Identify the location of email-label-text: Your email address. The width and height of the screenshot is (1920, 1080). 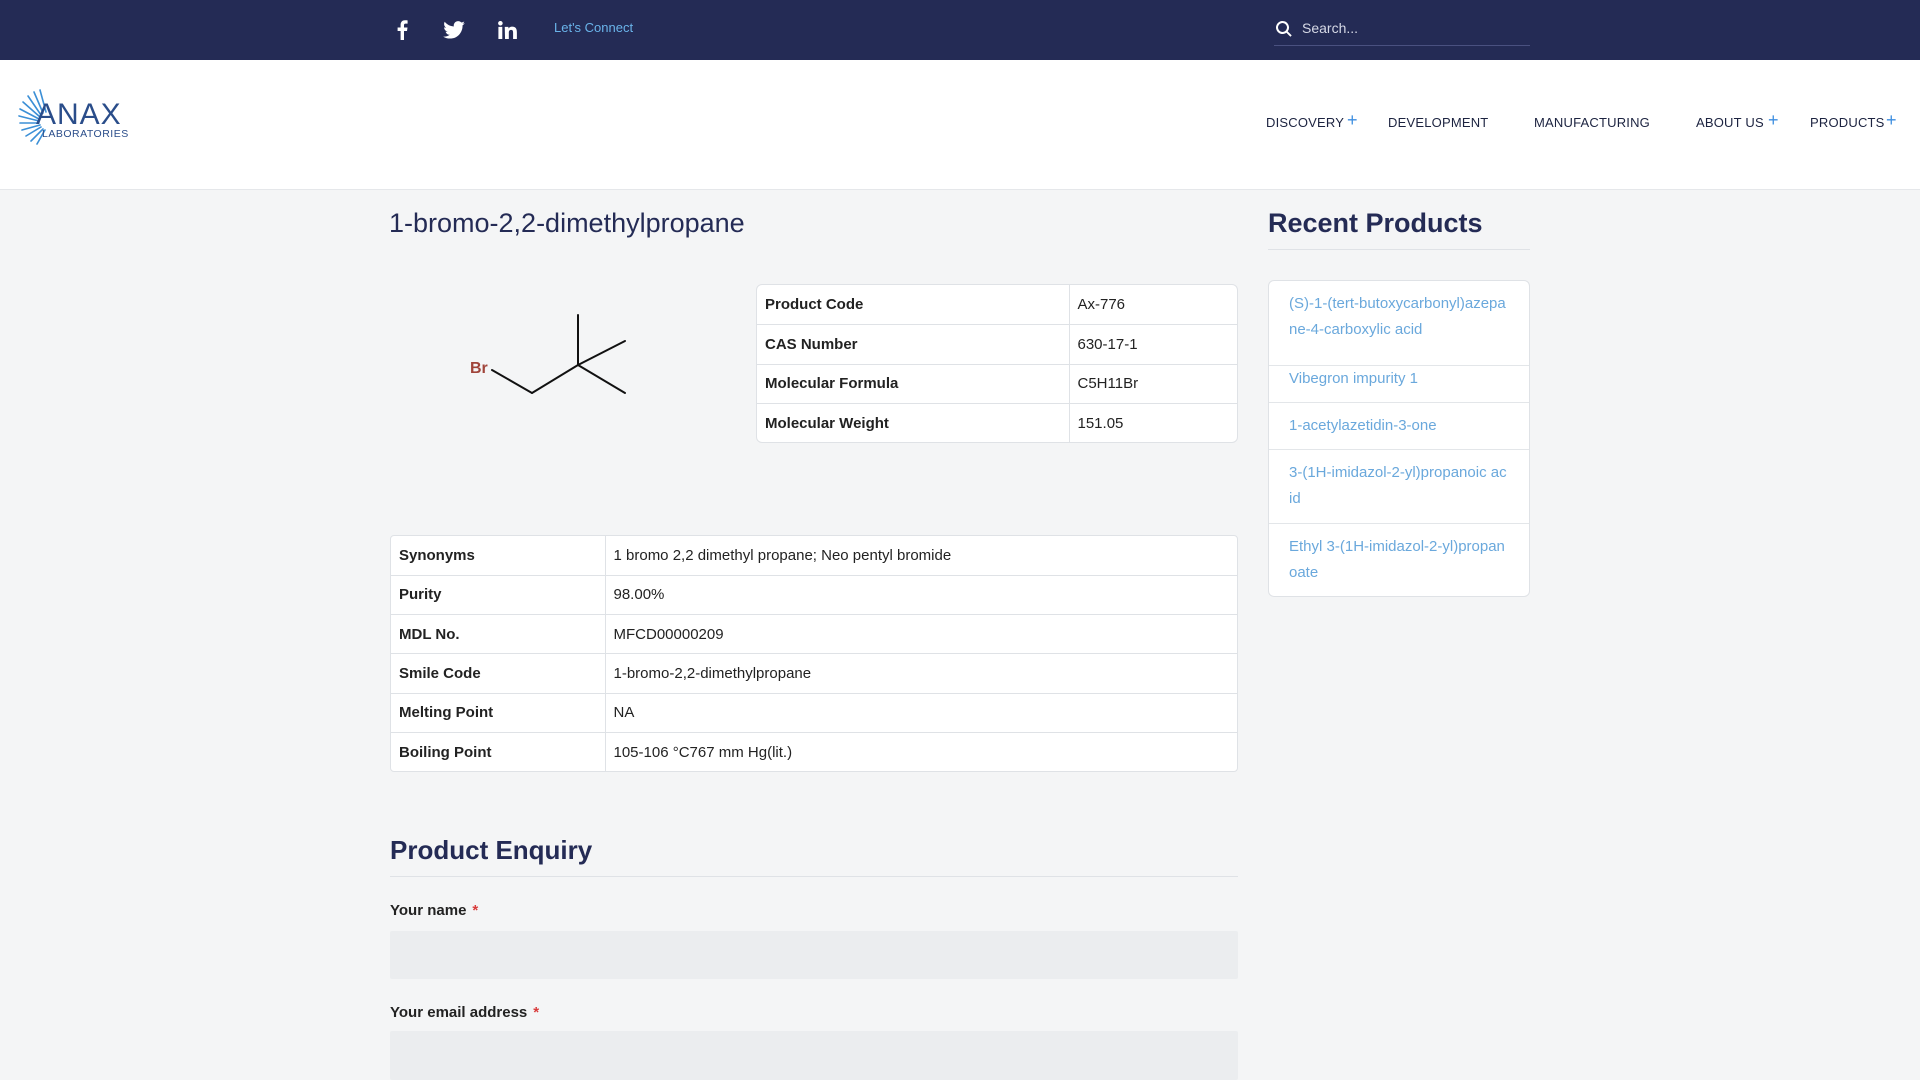
(459, 1012).